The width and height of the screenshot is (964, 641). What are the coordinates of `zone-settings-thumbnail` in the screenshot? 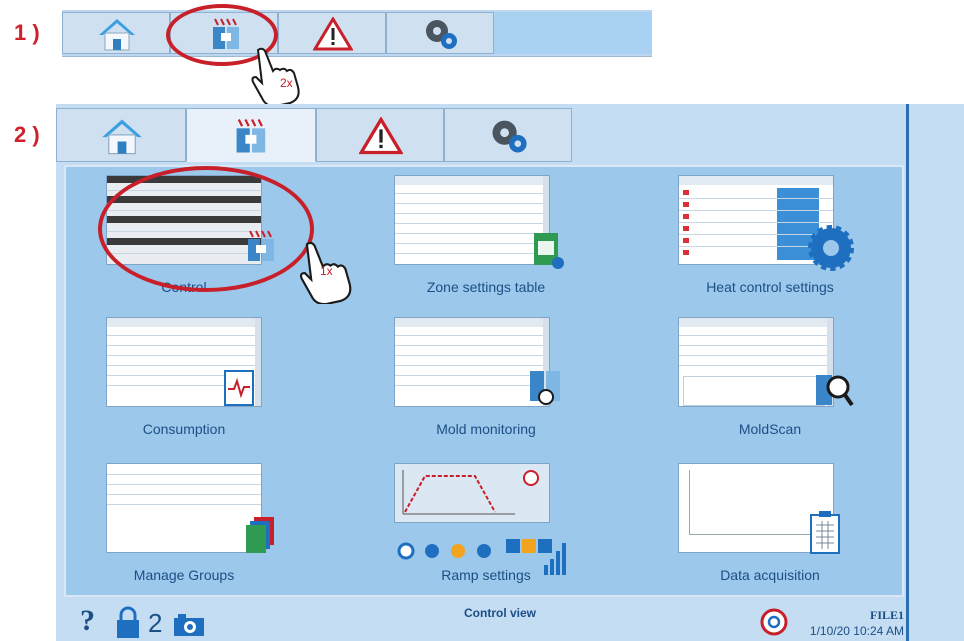 It's located at (472, 220).